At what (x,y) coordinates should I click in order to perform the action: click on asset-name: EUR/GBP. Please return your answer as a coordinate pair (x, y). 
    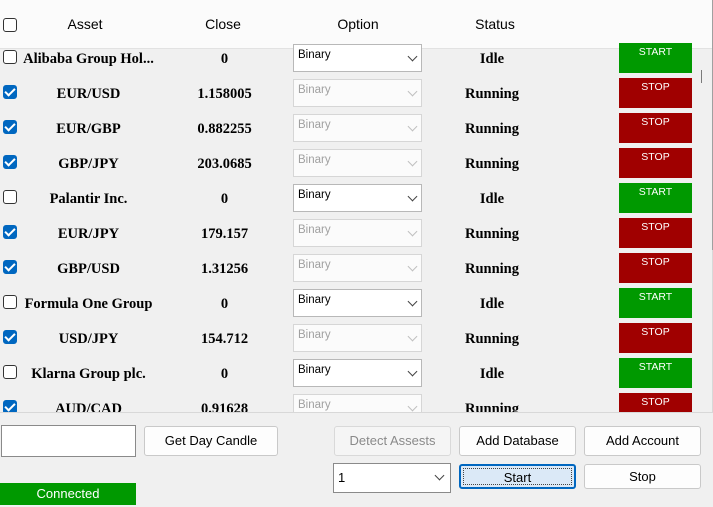
    Looking at the image, I should click on (88, 129).